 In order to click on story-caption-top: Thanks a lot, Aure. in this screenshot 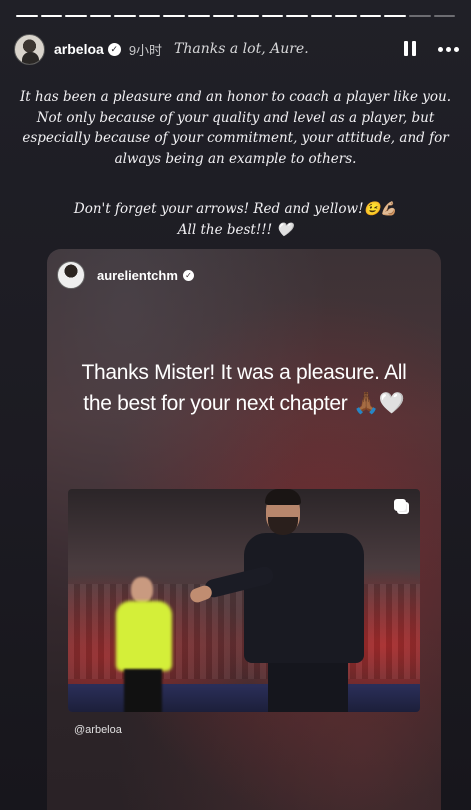, I will do `click(241, 49)`.